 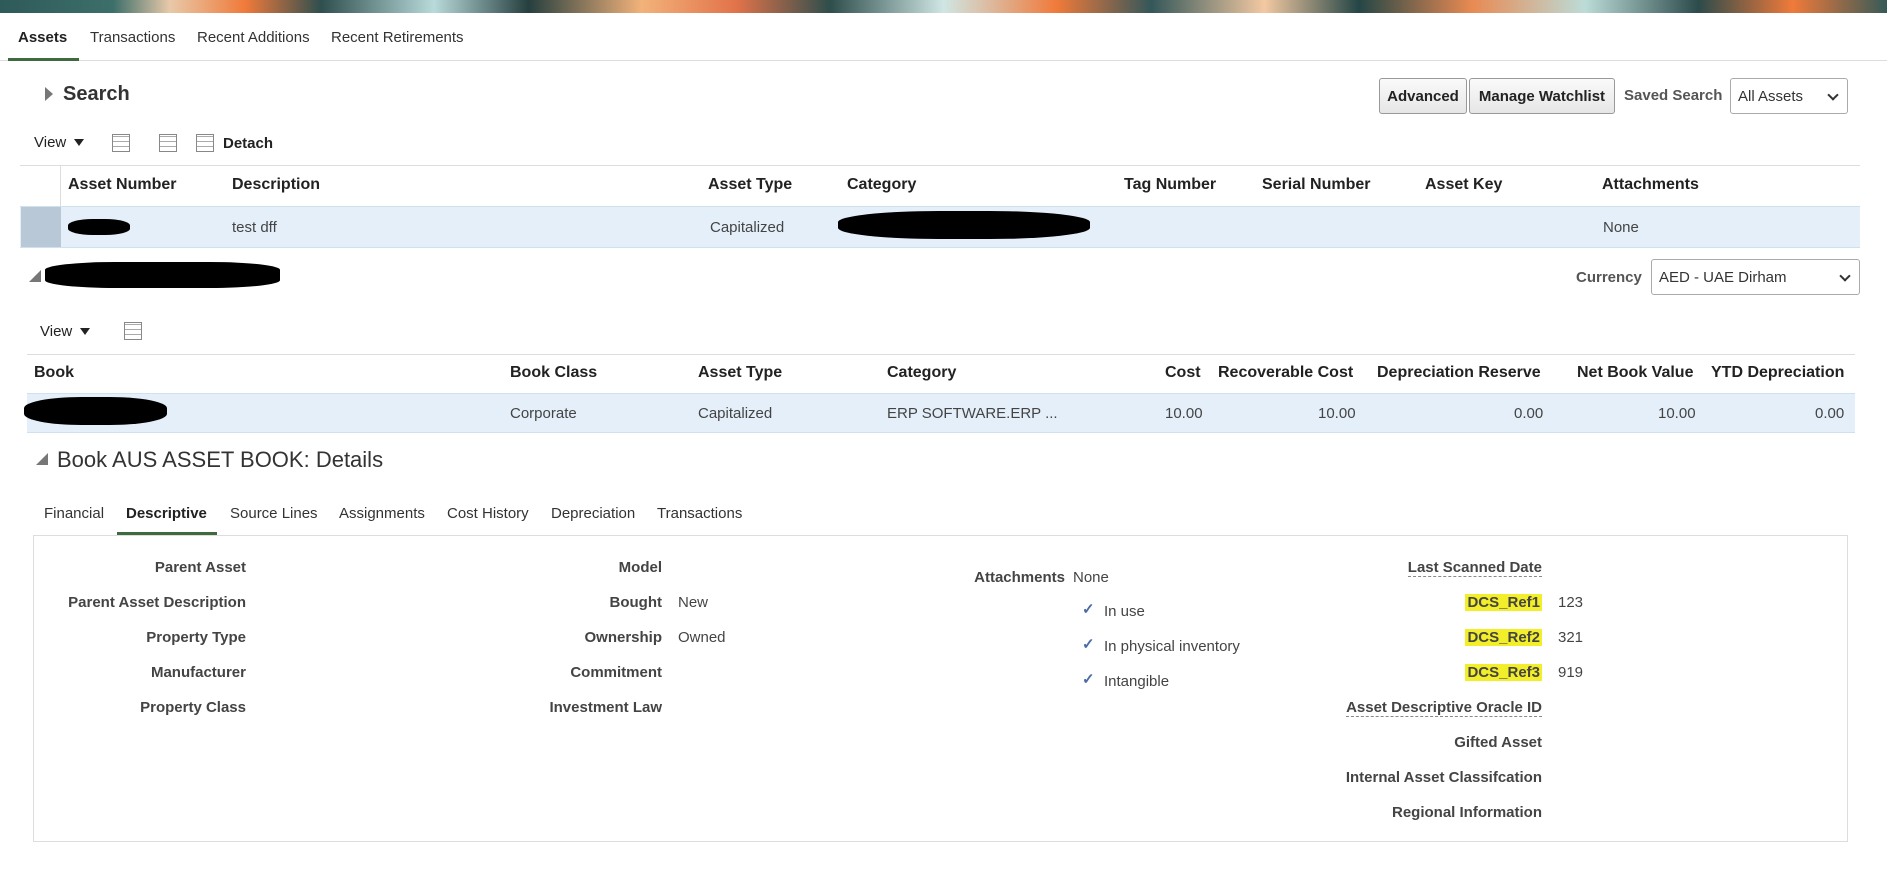 I want to click on cell-ytd-depreciation: 0.00, so click(x=1830, y=413).